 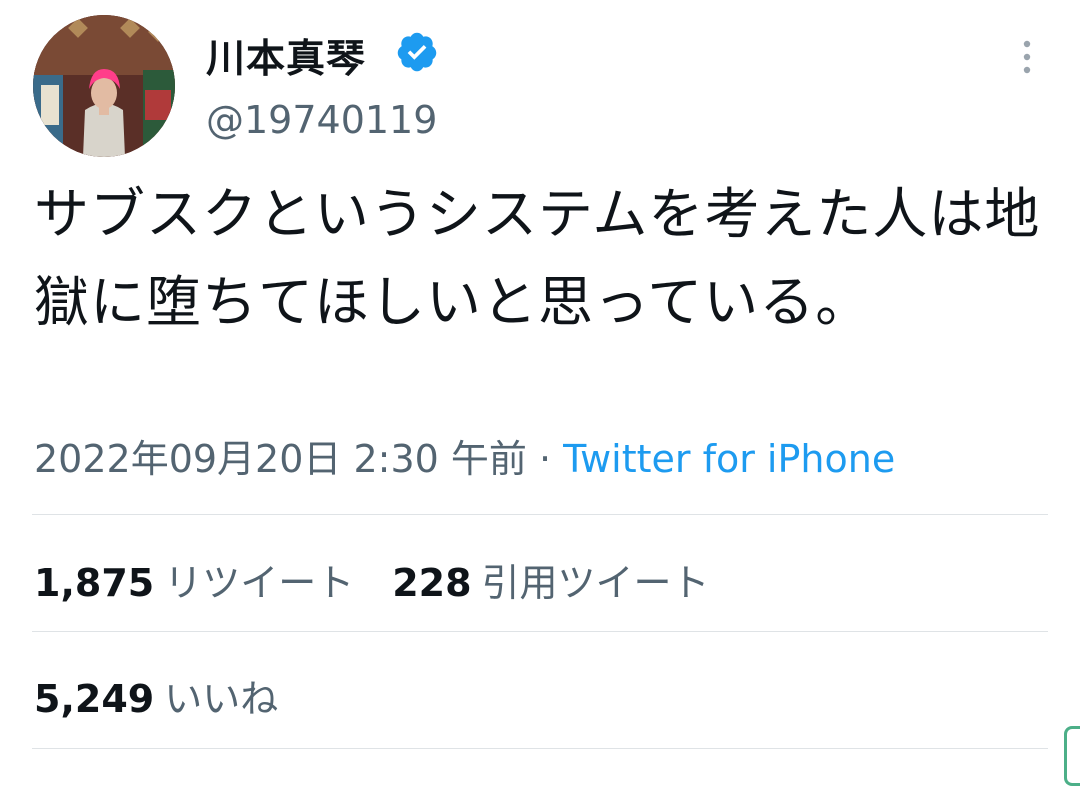 What do you see at coordinates (259, 583) in the screenshot?
I see `retweet-label: リツイート` at bounding box center [259, 583].